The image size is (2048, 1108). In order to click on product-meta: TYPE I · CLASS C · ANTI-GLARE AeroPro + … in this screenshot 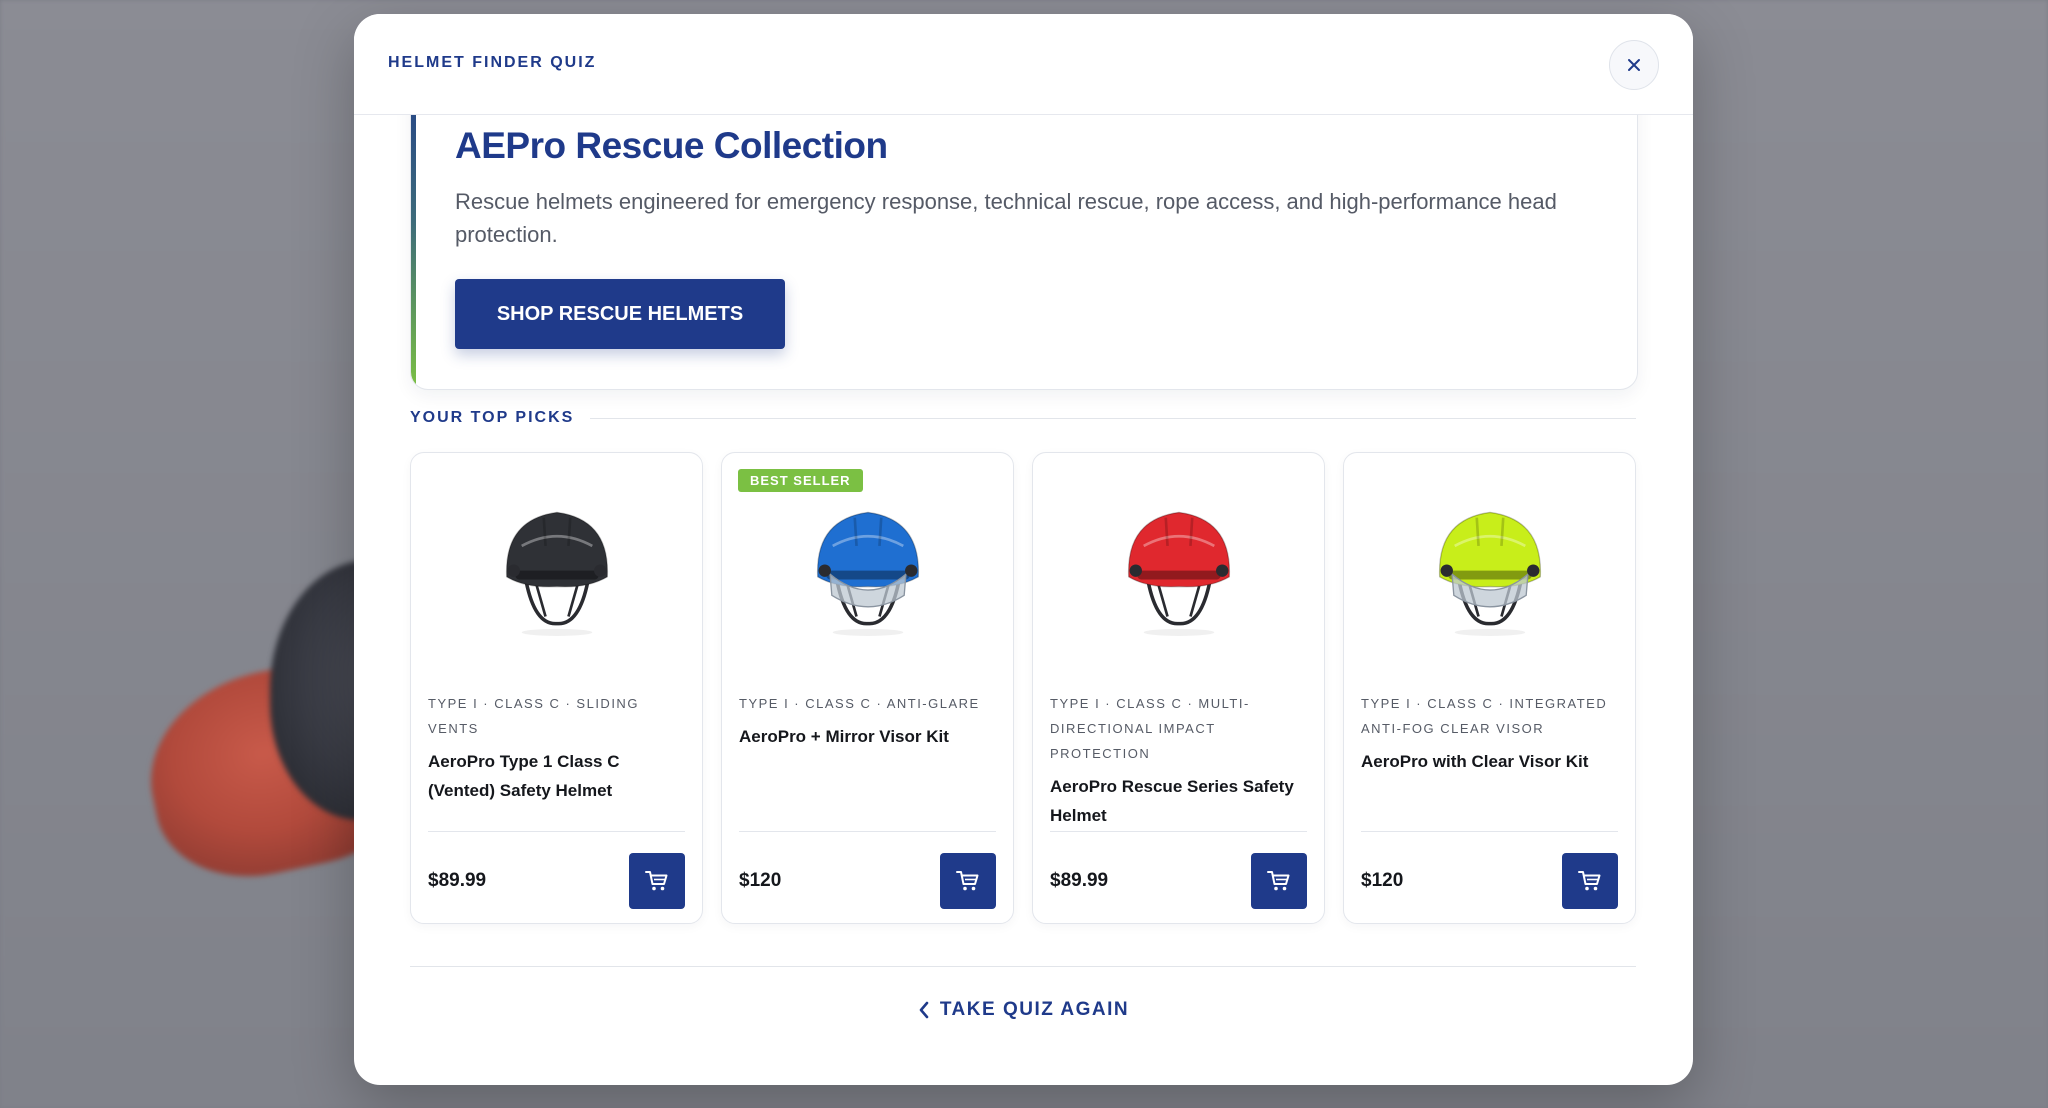, I will do `click(867, 721)`.